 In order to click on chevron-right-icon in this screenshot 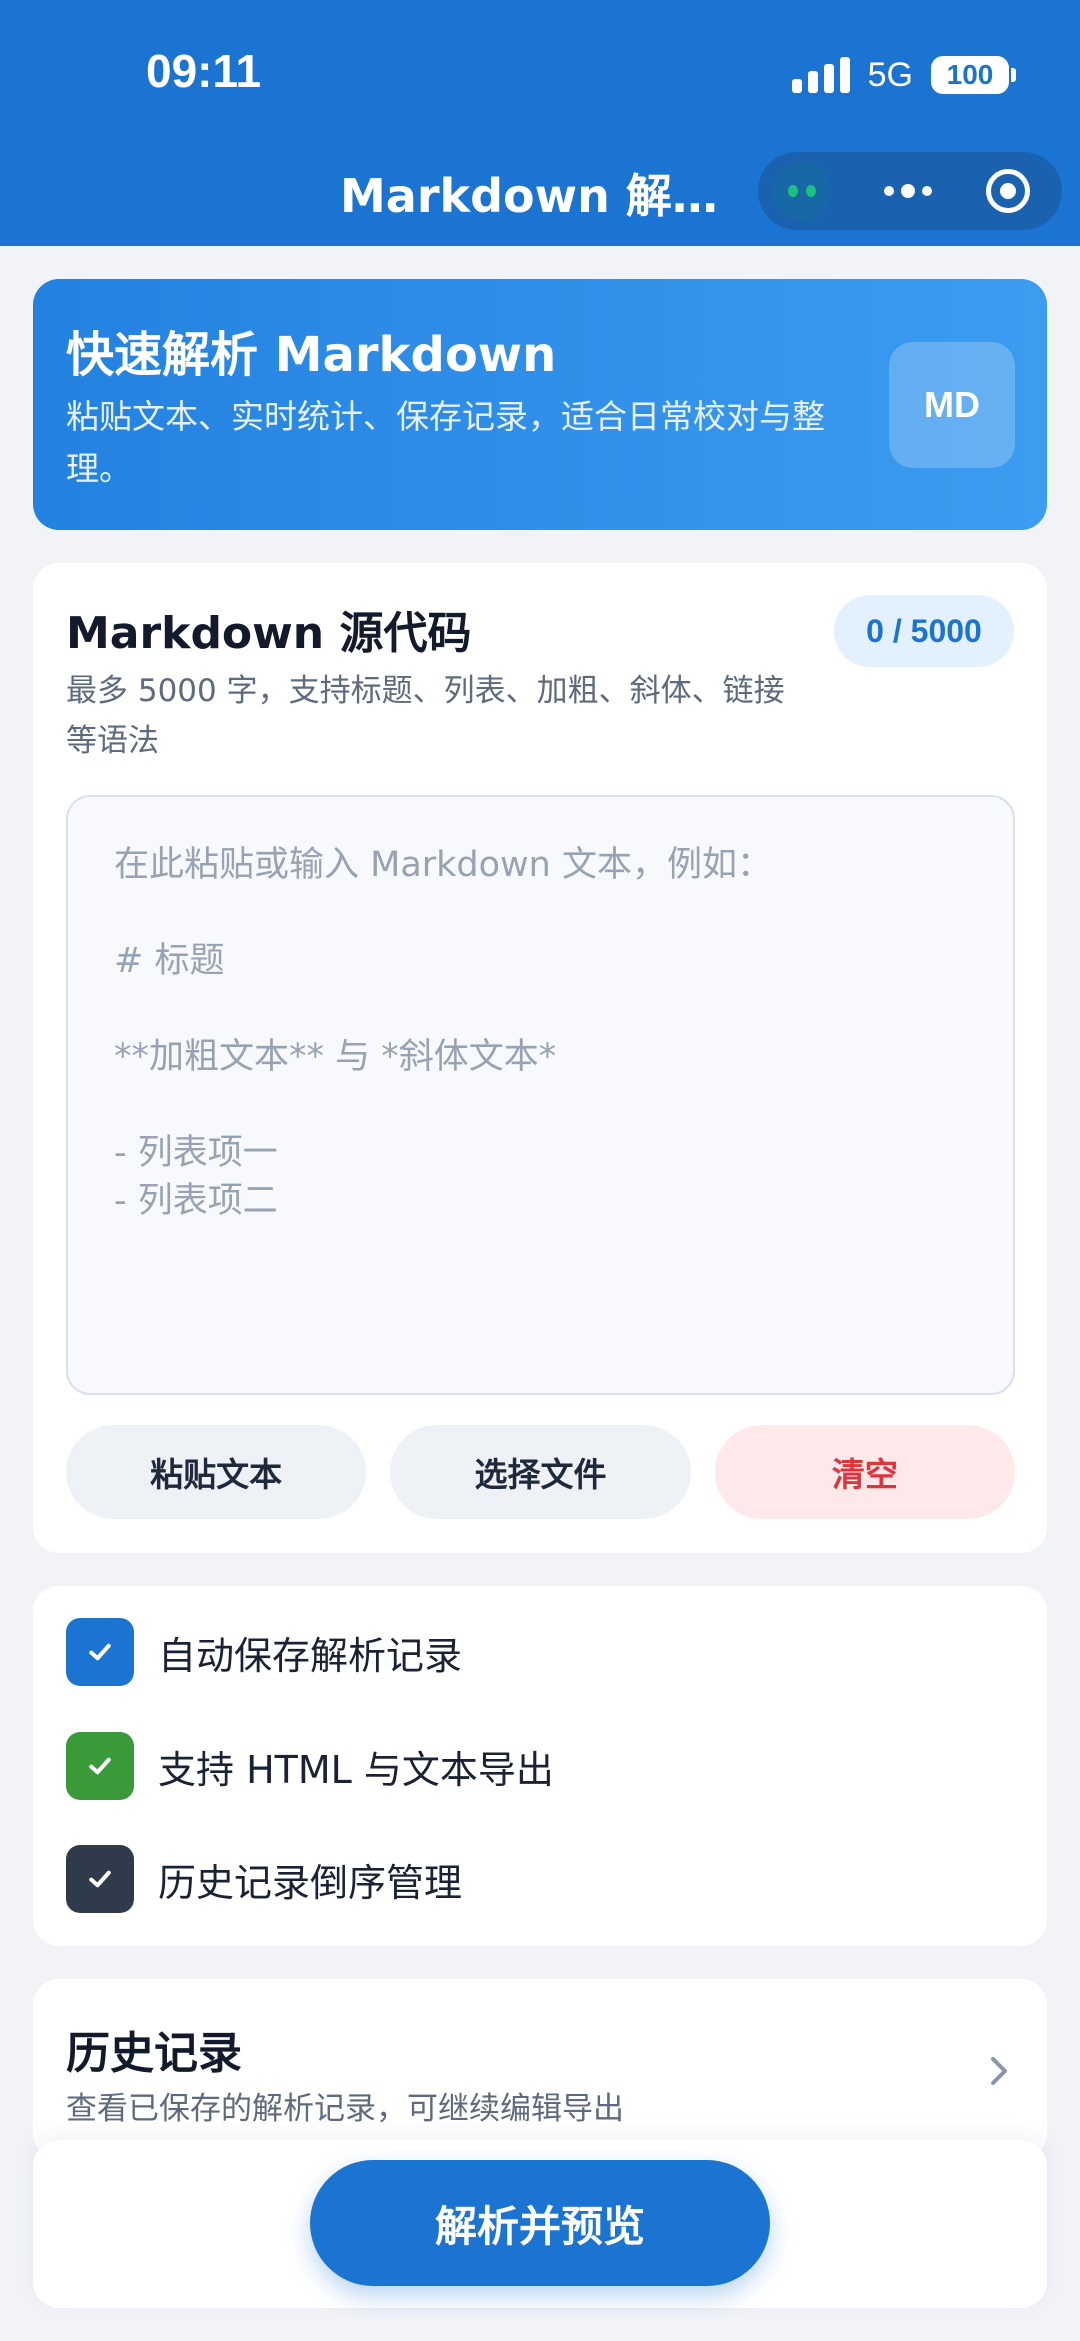, I will do `click(999, 2071)`.